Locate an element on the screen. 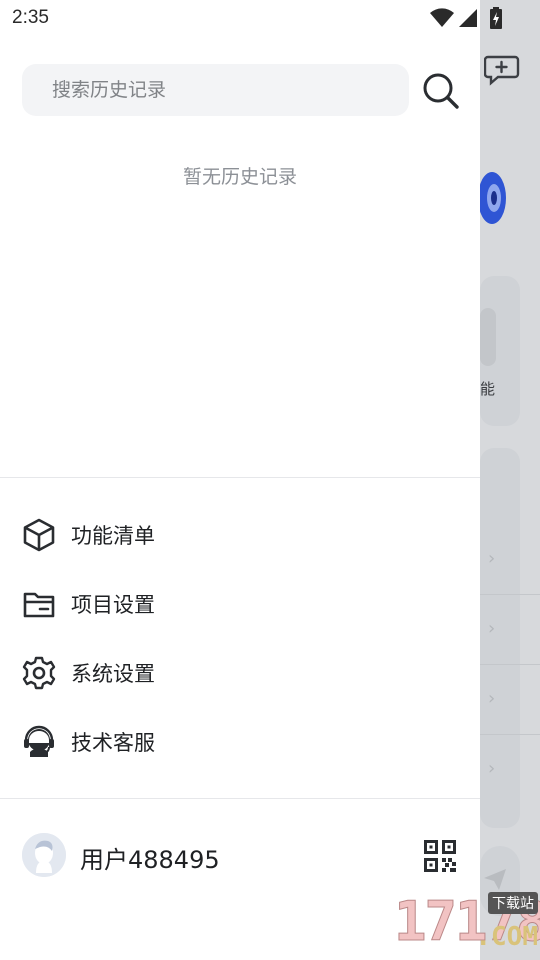 This screenshot has width=540, height=960. new-chat-icon is located at coordinates (501, 72).